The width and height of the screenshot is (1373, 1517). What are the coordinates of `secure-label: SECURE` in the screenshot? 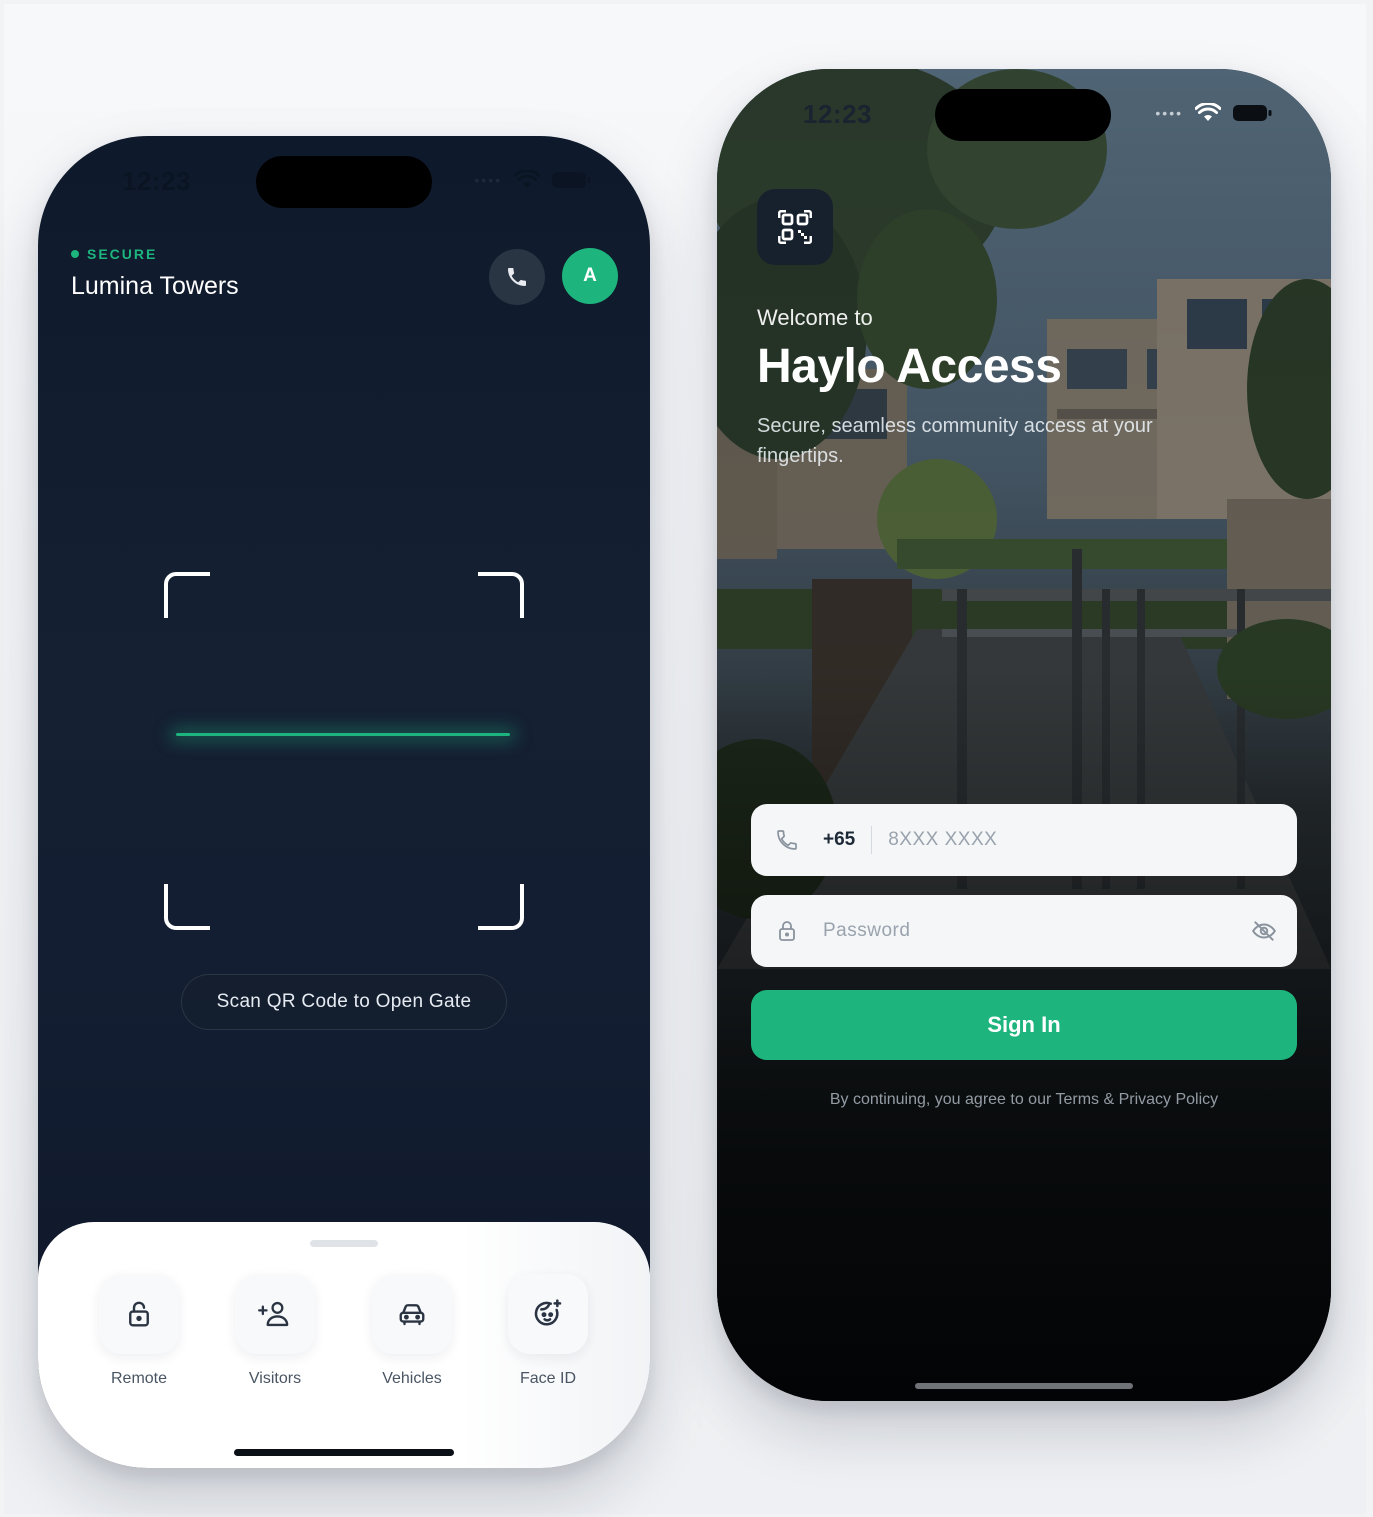 It's located at (122, 254).